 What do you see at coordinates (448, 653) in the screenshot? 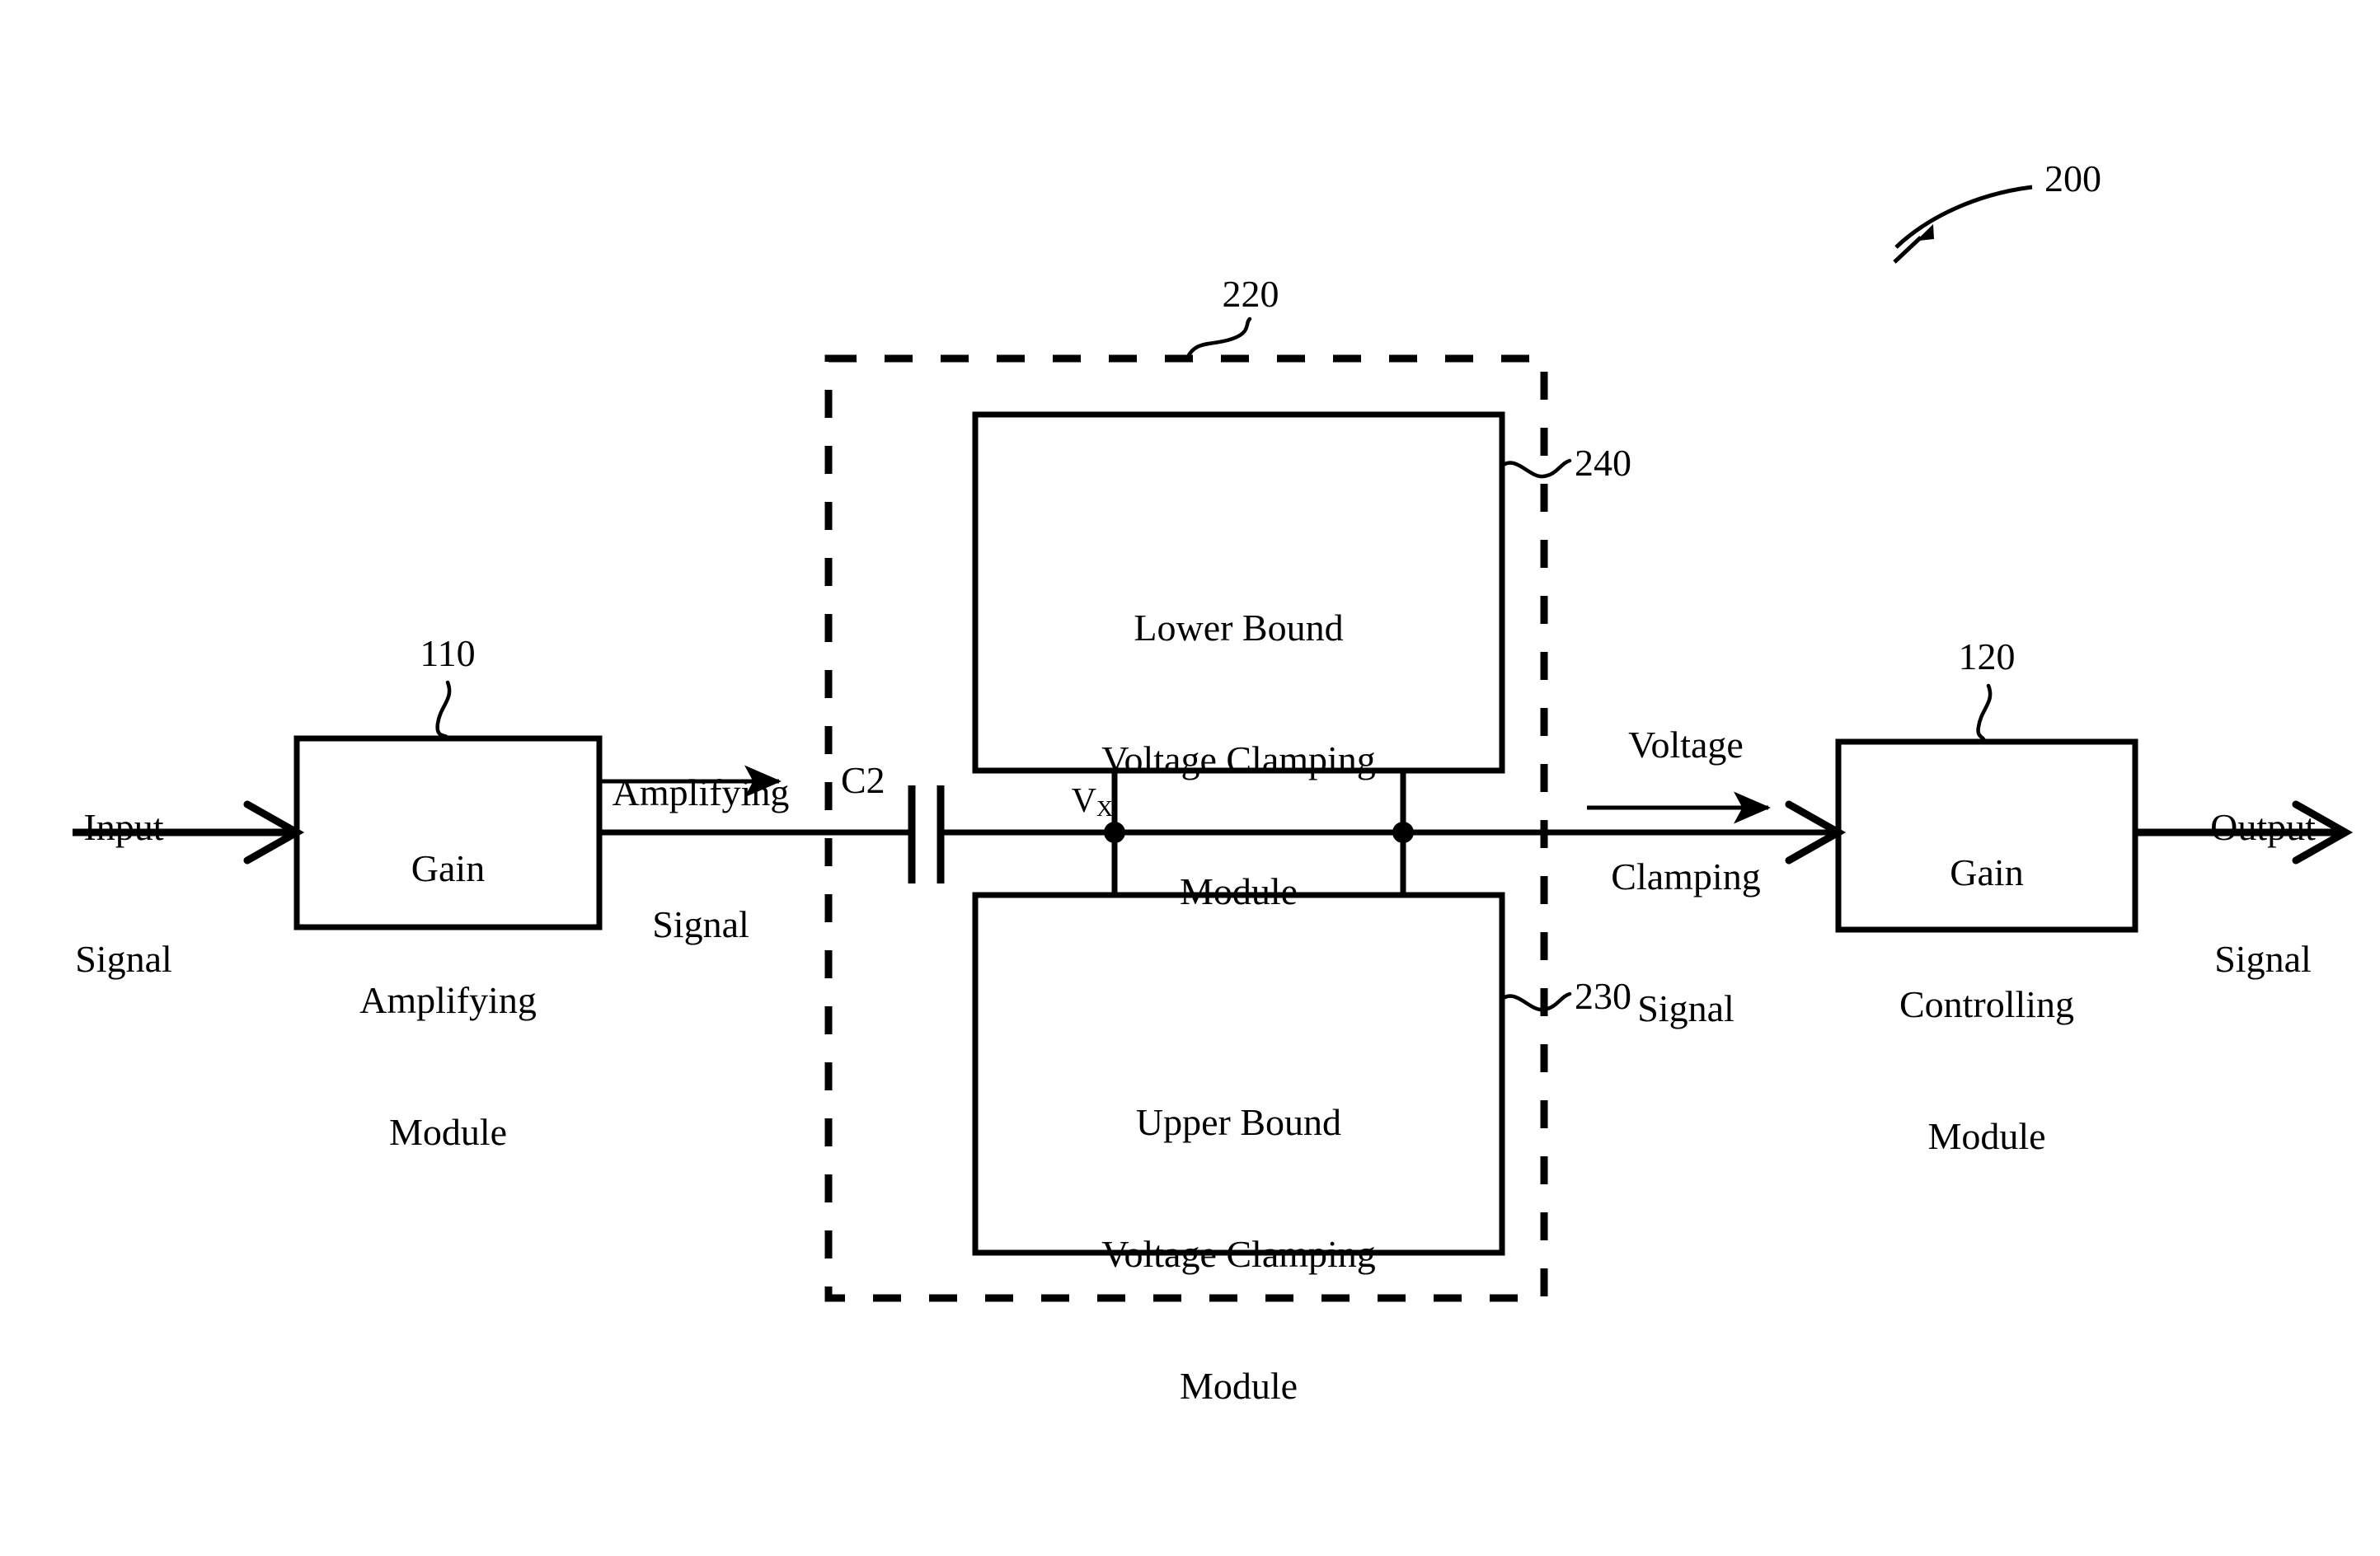
I see `ref-110-label: 110` at bounding box center [448, 653].